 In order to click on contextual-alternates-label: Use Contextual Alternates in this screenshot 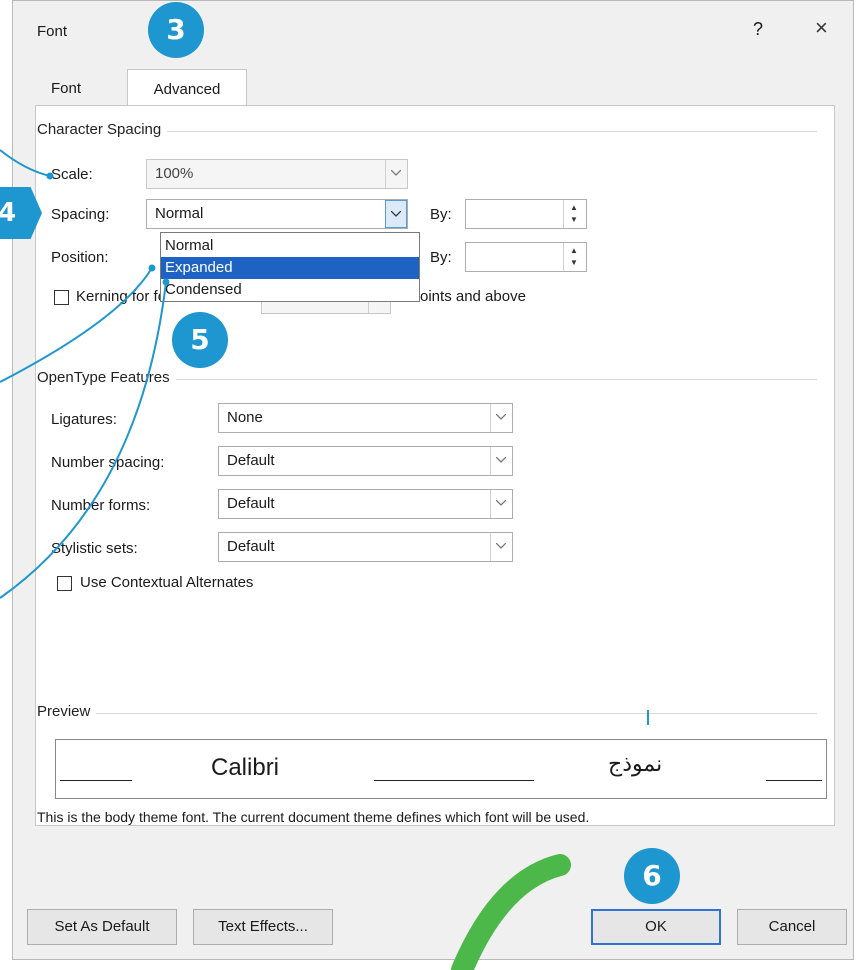, I will do `click(167, 582)`.